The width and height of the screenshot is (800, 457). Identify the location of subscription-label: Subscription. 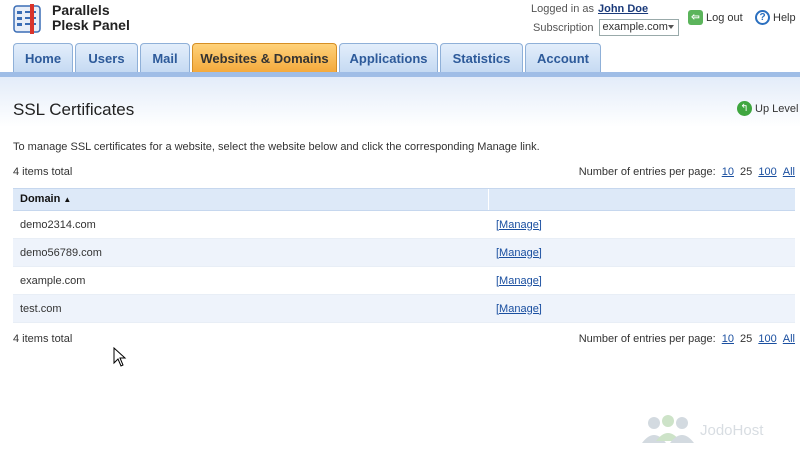
(563, 27).